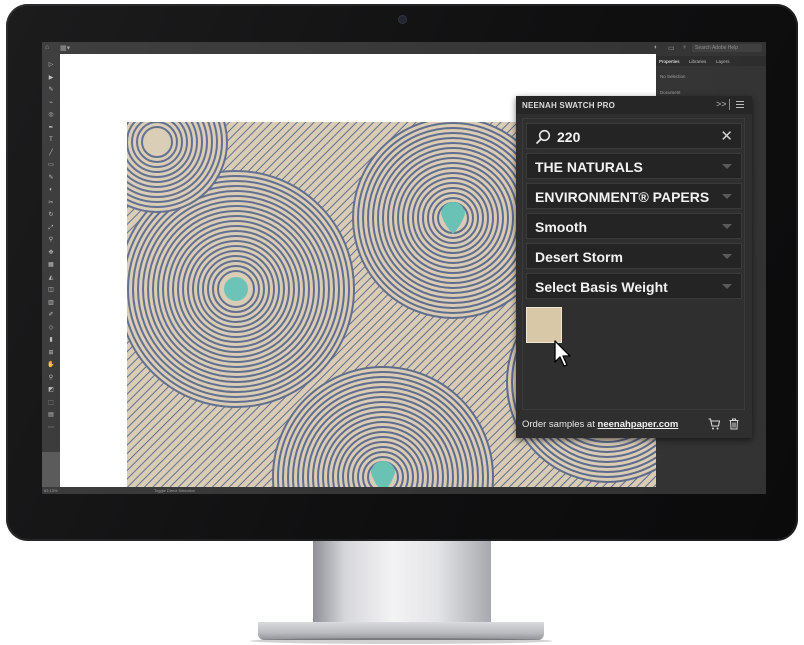 The image size is (804, 645). What do you see at coordinates (601, 287) in the screenshot?
I see `basis-weight-select-value: Select Basis Weight` at bounding box center [601, 287].